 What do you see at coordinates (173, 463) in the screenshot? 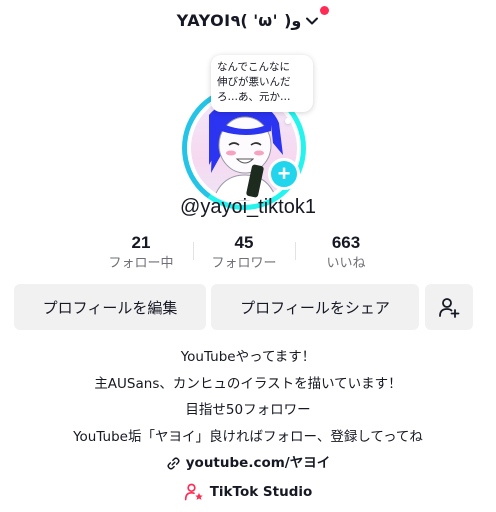
I see `link-icon` at bounding box center [173, 463].